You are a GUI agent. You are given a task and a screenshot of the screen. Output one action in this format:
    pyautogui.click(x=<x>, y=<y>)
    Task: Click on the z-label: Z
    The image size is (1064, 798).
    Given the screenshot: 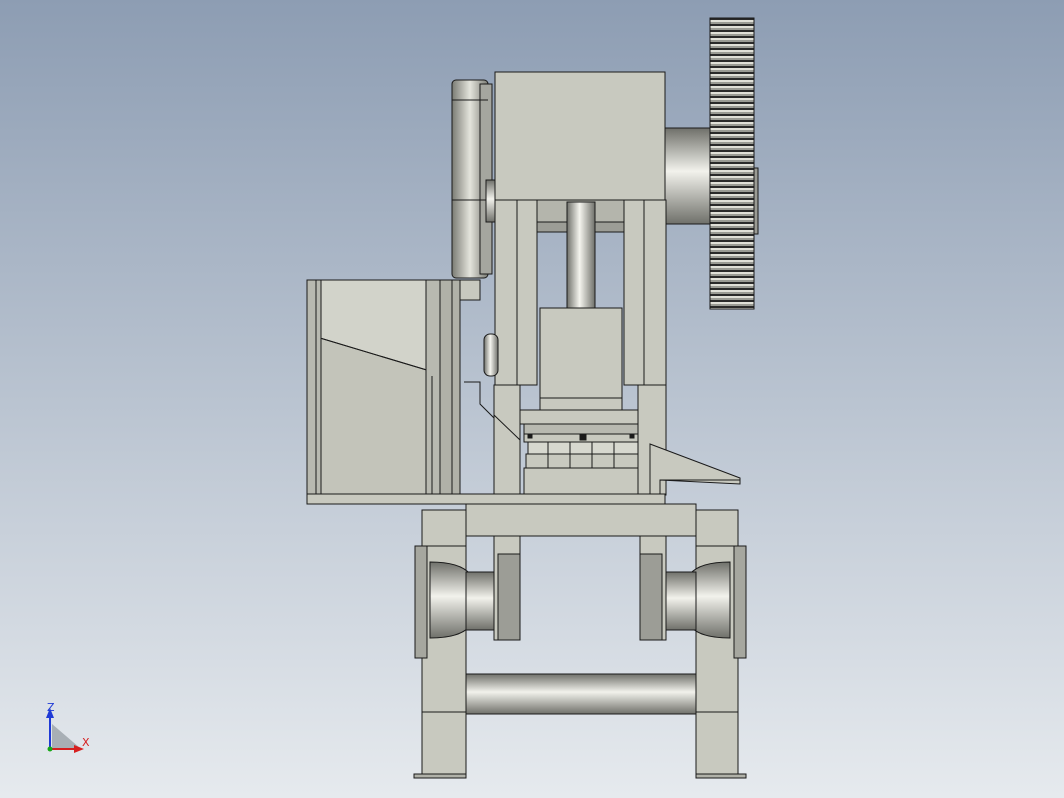 What is the action you would take?
    pyautogui.click(x=51, y=707)
    